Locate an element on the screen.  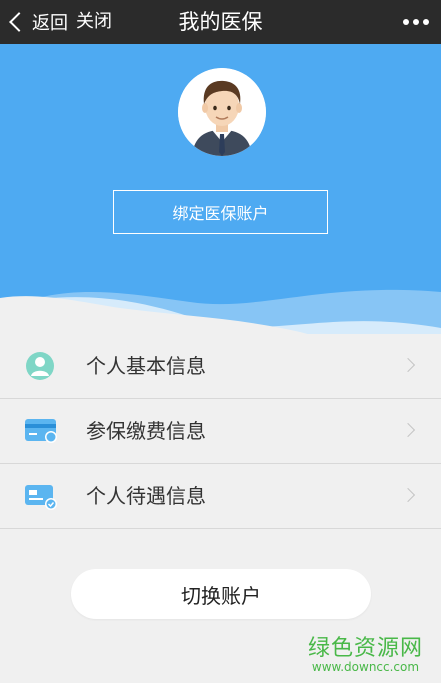
menu-item-payment-info: 参保缴费信息 is located at coordinates (220, 431).